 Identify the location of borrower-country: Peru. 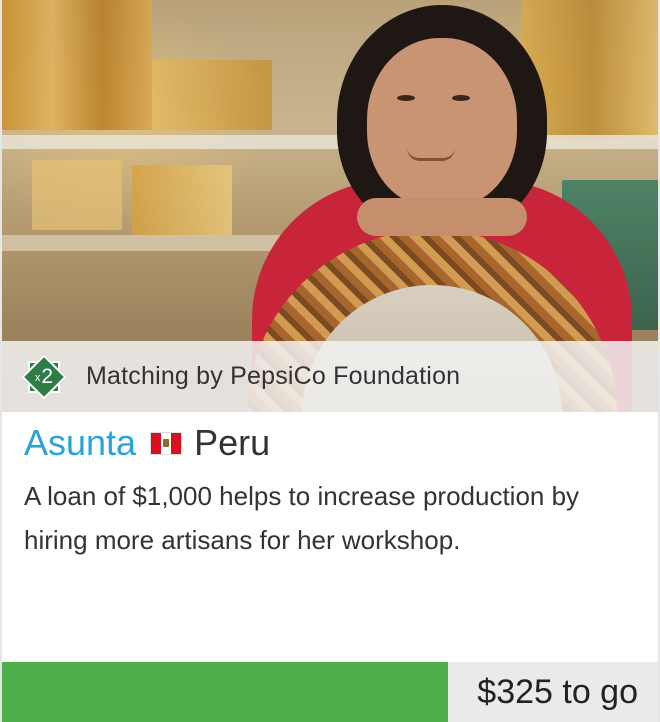
(232, 442).